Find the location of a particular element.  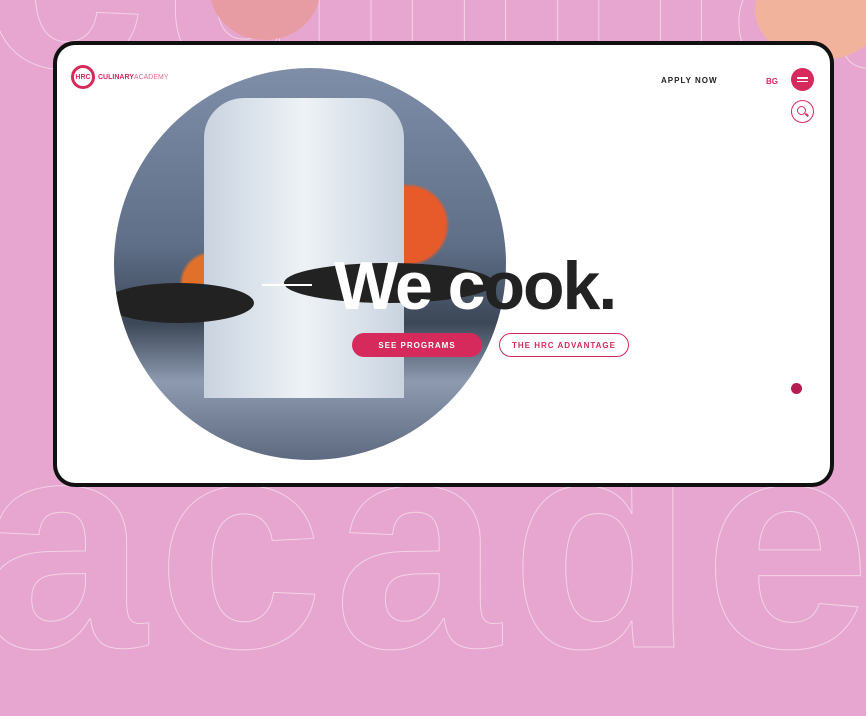

headline-part2: ook. is located at coordinates (550, 286).